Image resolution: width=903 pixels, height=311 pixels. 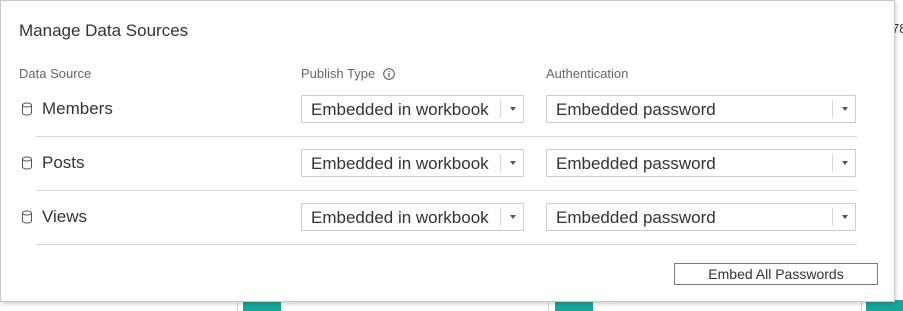 I want to click on info-circle-icon, so click(x=389, y=73).